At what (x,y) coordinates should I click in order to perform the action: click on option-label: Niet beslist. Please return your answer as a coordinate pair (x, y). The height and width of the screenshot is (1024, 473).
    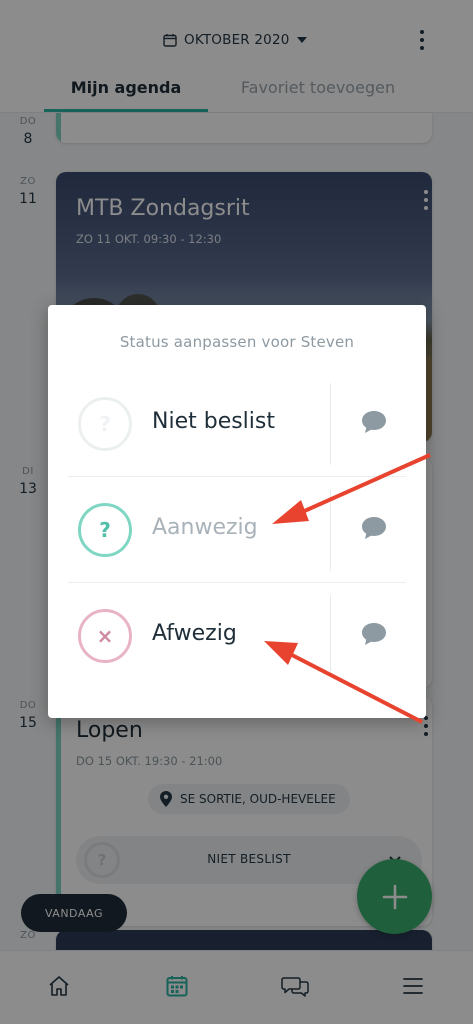
    Looking at the image, I should click on (213, 421).